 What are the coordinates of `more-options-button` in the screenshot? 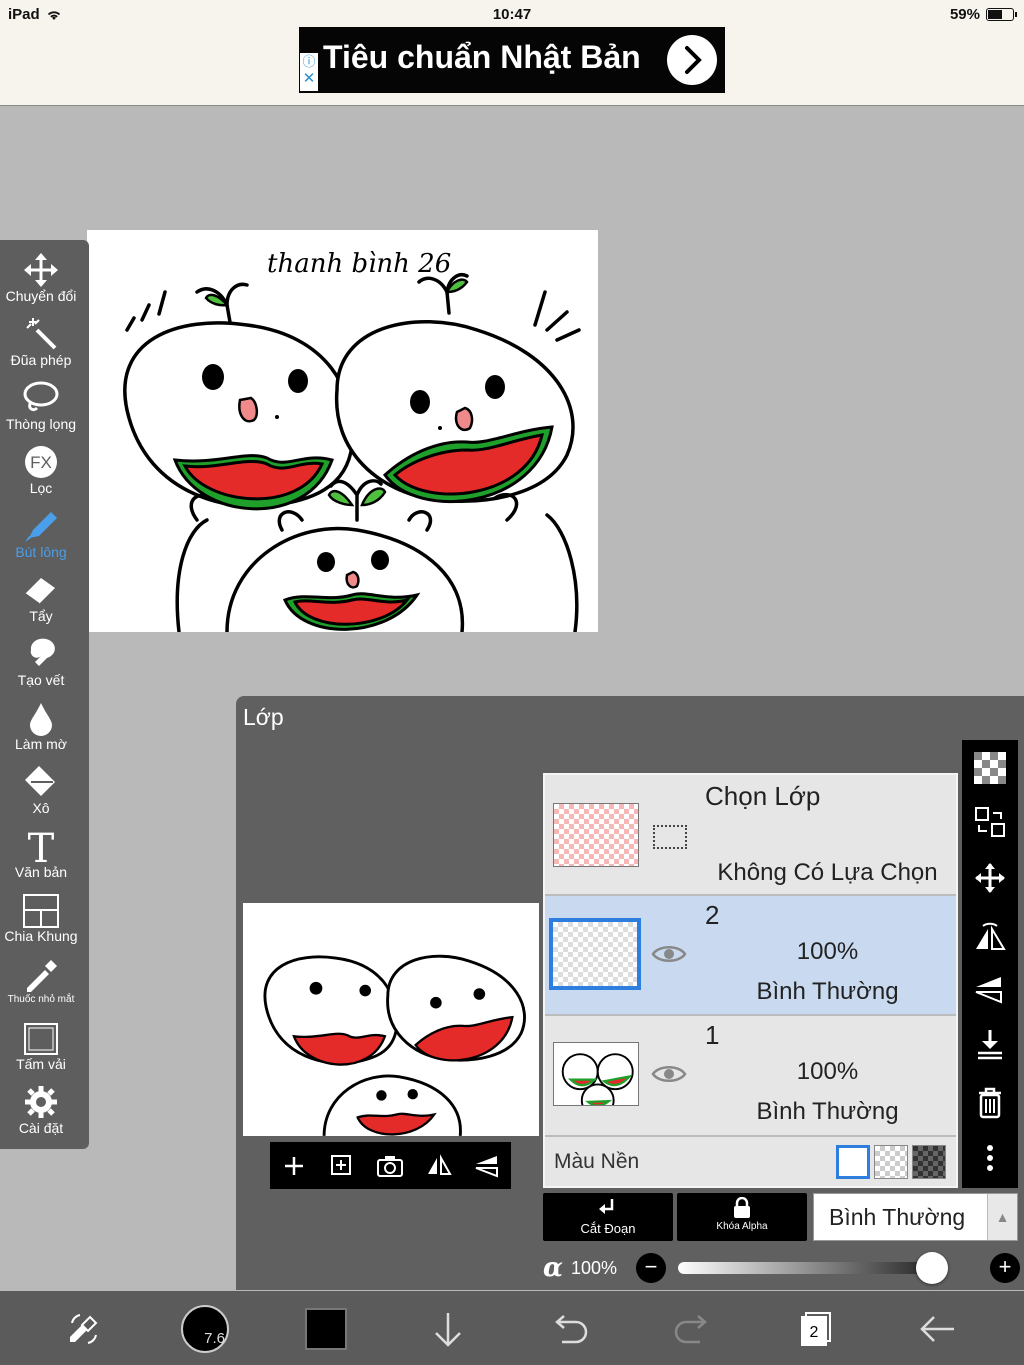 It's located at (990, 1158).